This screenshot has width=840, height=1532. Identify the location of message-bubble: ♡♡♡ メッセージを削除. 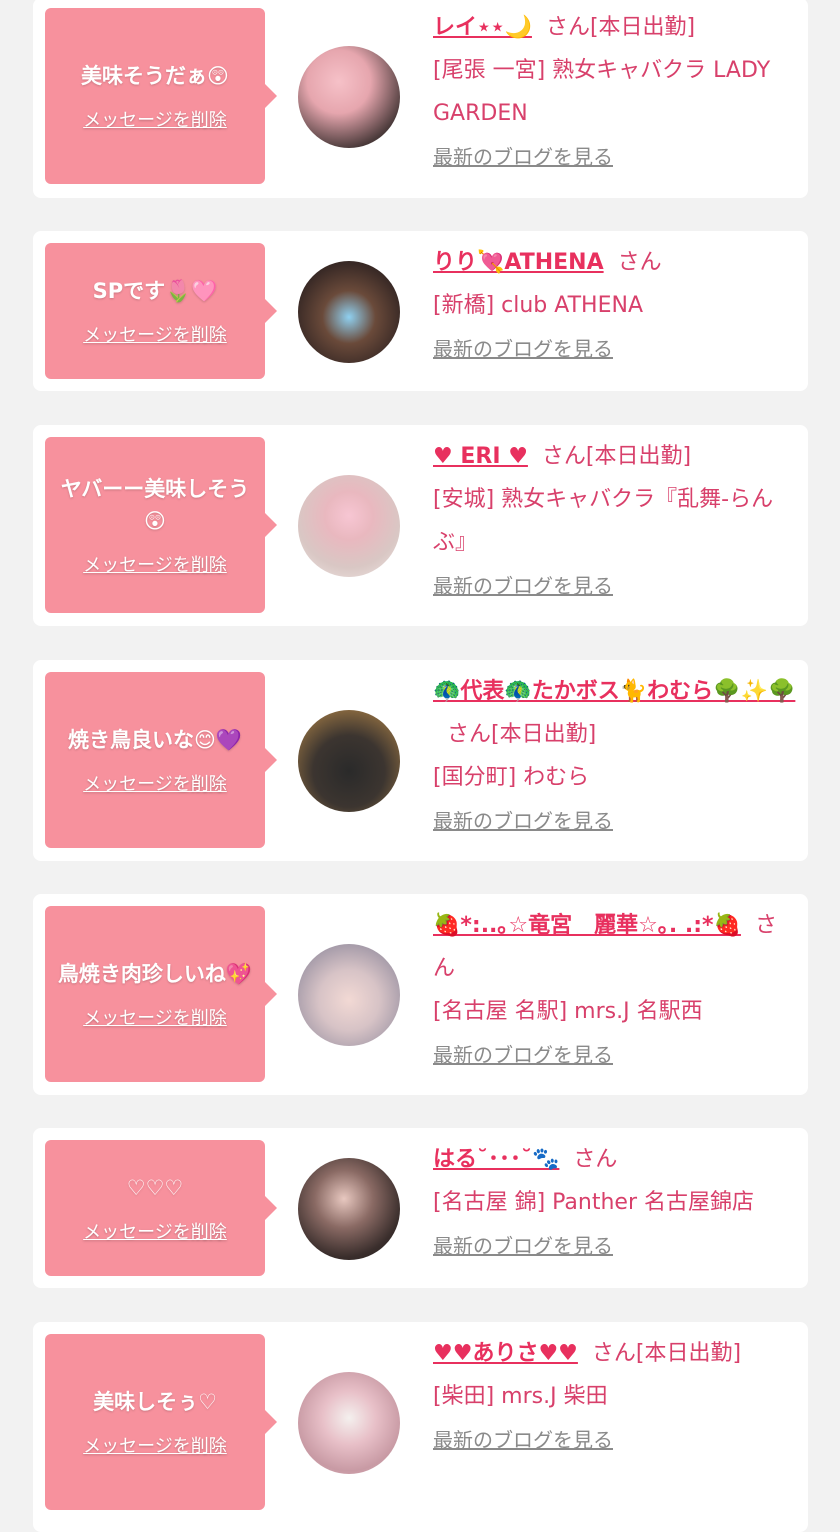
(161, 1208).